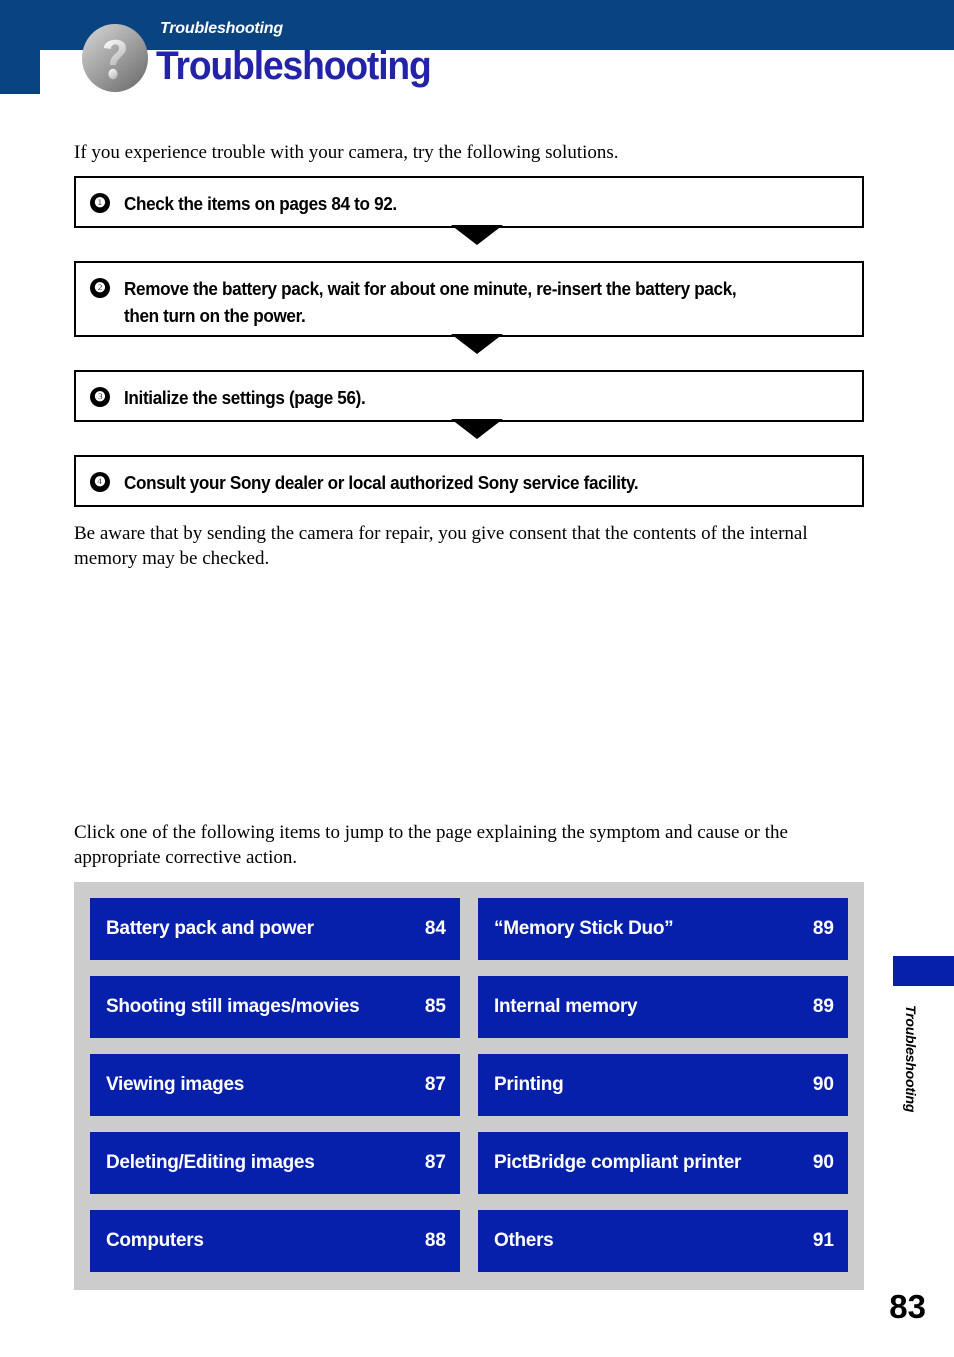  What do you see at coordinates (100, 482) in the screenshot?
I see `step-number-4: ❹` at bounding box center [100, 482].